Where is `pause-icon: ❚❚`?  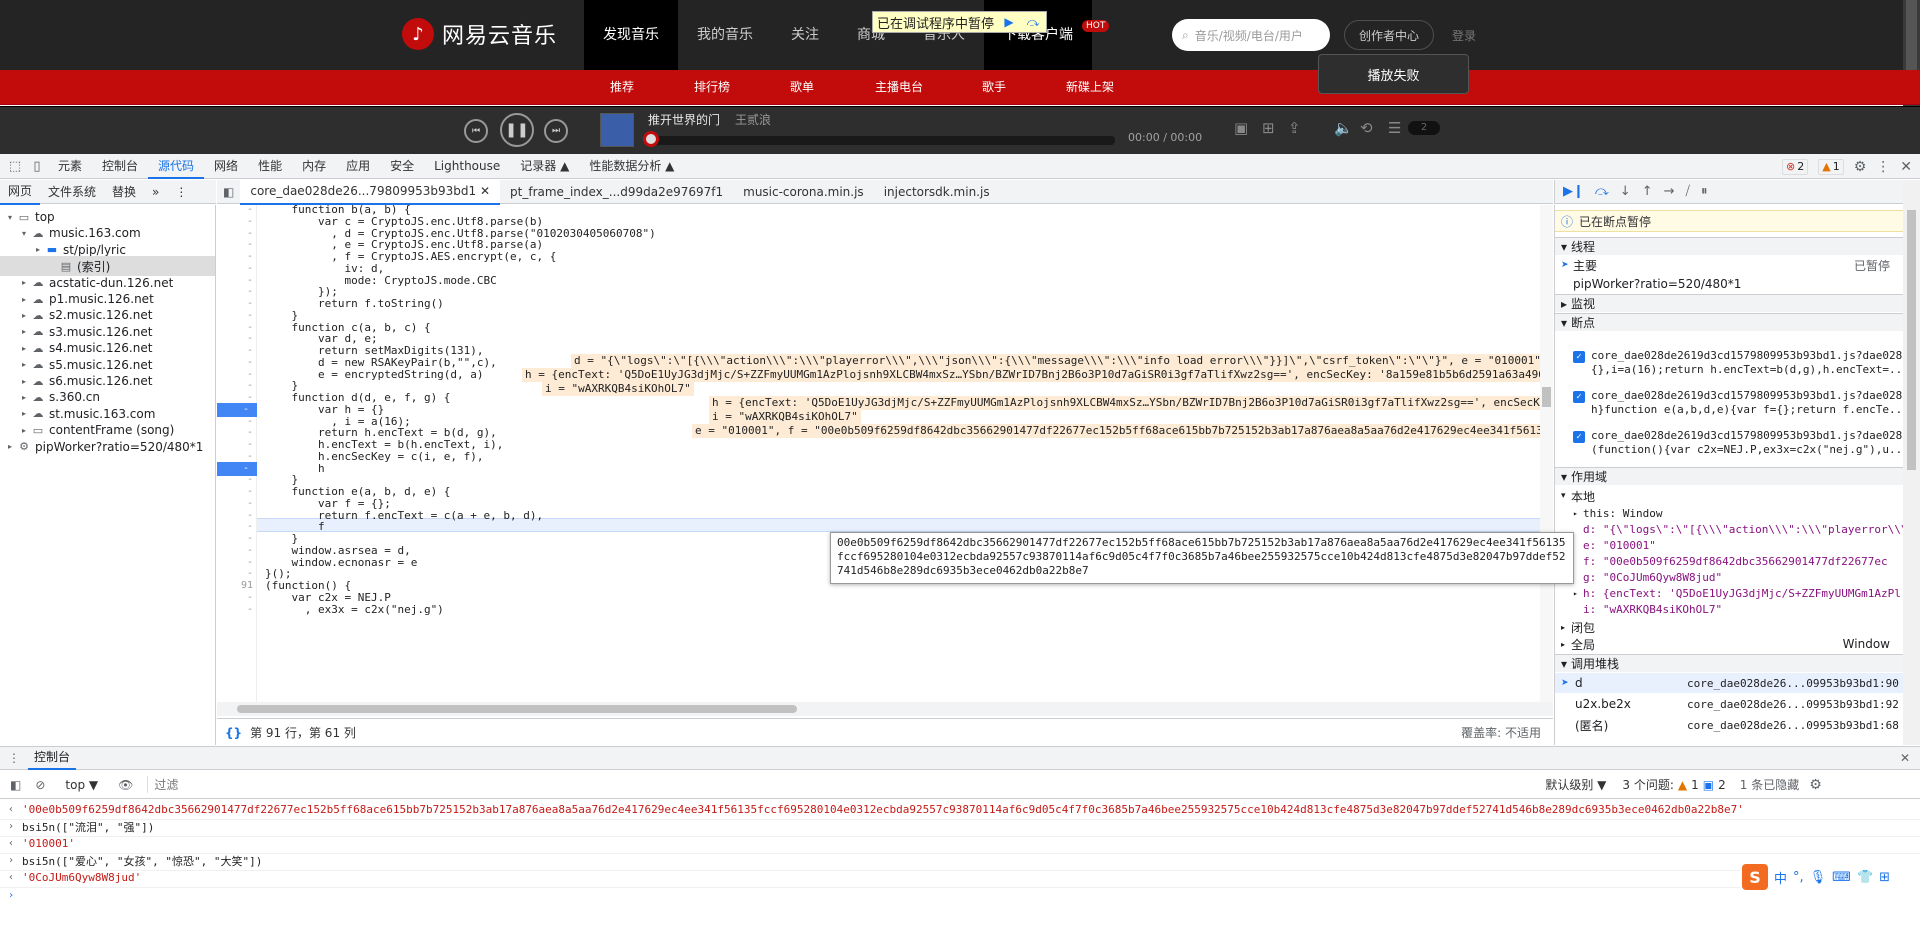 pause-icon: ❚❚ is located at coordinates (517, 130).